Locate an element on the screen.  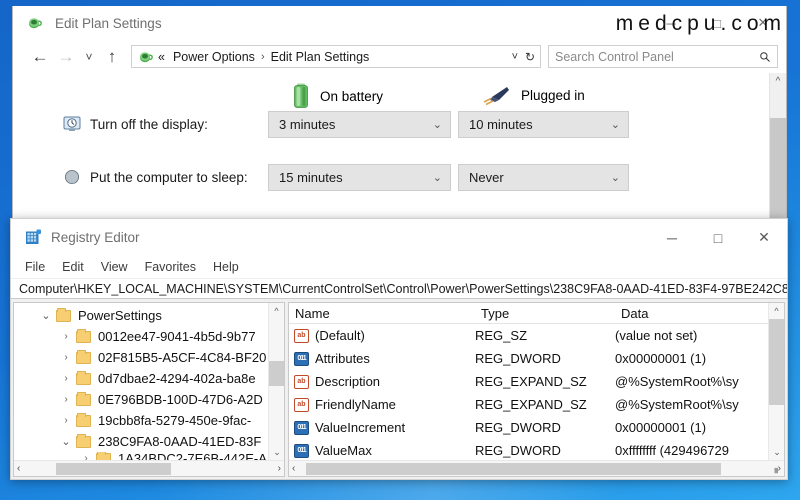
breadcrumb-item-power-options: Power Options is located at coordinates (214, 57).